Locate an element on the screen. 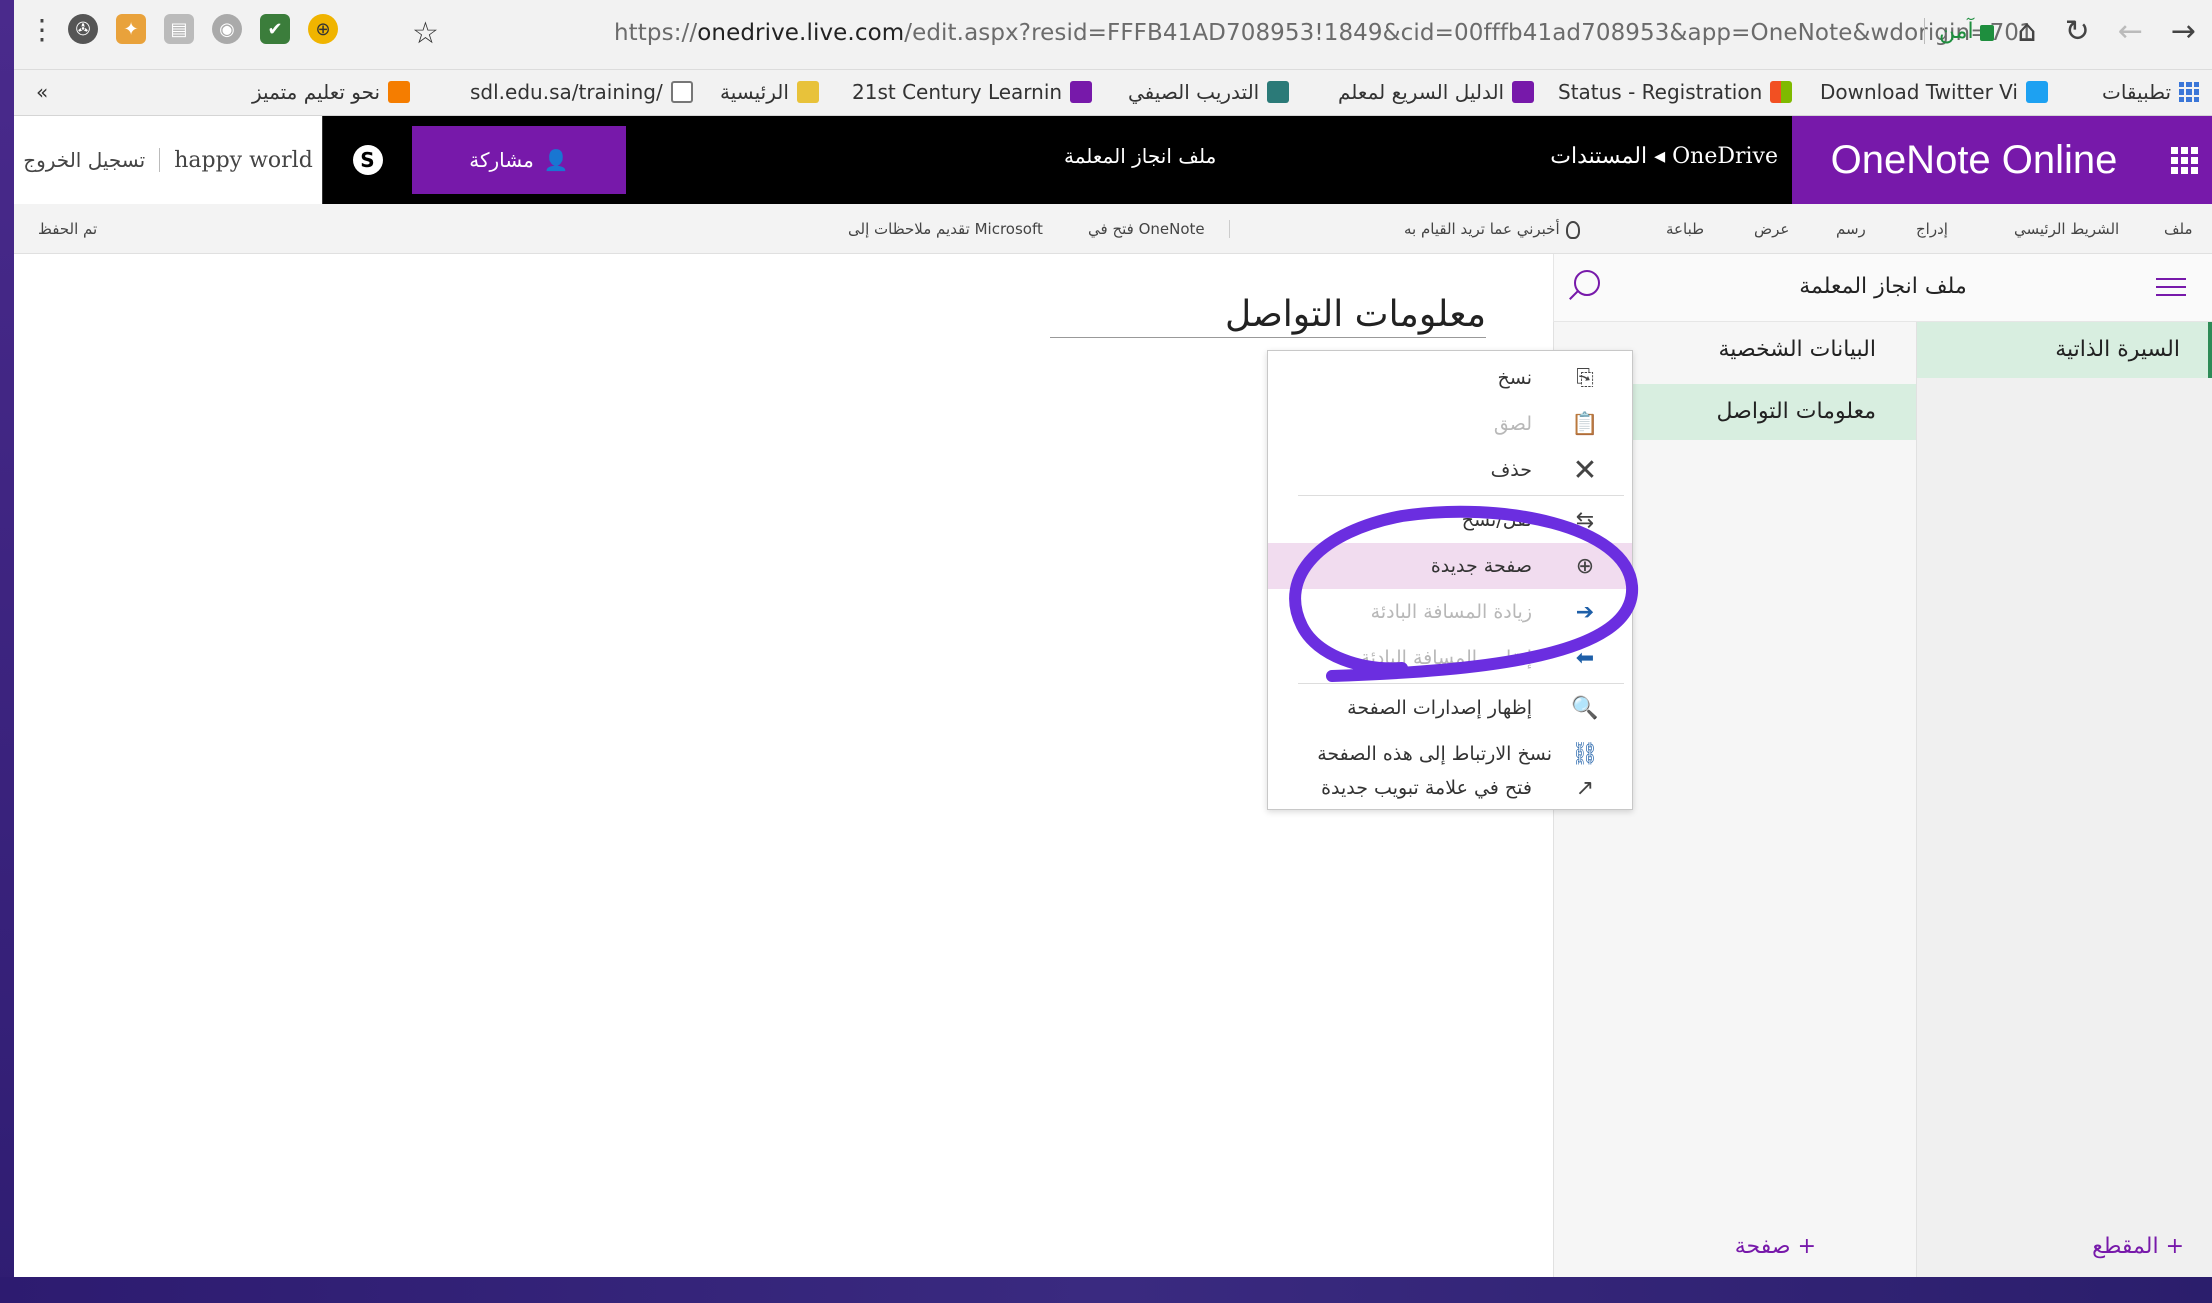 The image size is (2212, 1303). page-title: معلومات التواصل is located at coordinates (1268, 316).